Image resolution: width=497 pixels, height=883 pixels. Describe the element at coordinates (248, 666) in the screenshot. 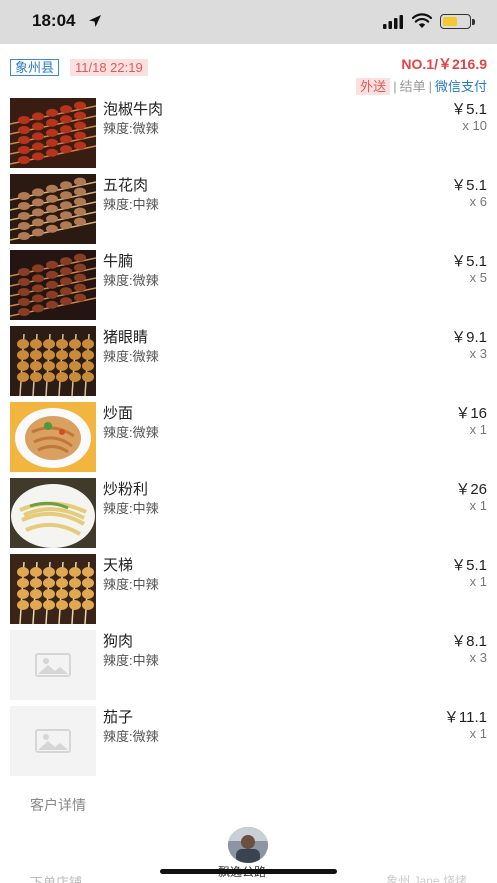

I see `order-item: 狗肉 辣度:中辣 ￥8.1 x 3` at that location.